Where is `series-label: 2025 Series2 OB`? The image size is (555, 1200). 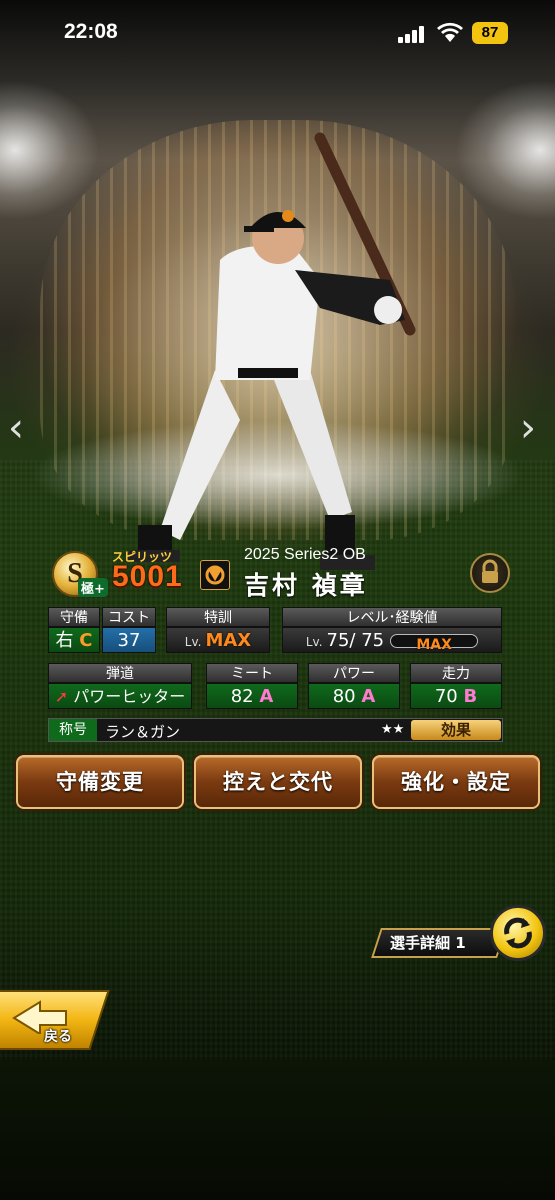 series-label: 2025 Series2 OB is located at coordinates (305, 554).